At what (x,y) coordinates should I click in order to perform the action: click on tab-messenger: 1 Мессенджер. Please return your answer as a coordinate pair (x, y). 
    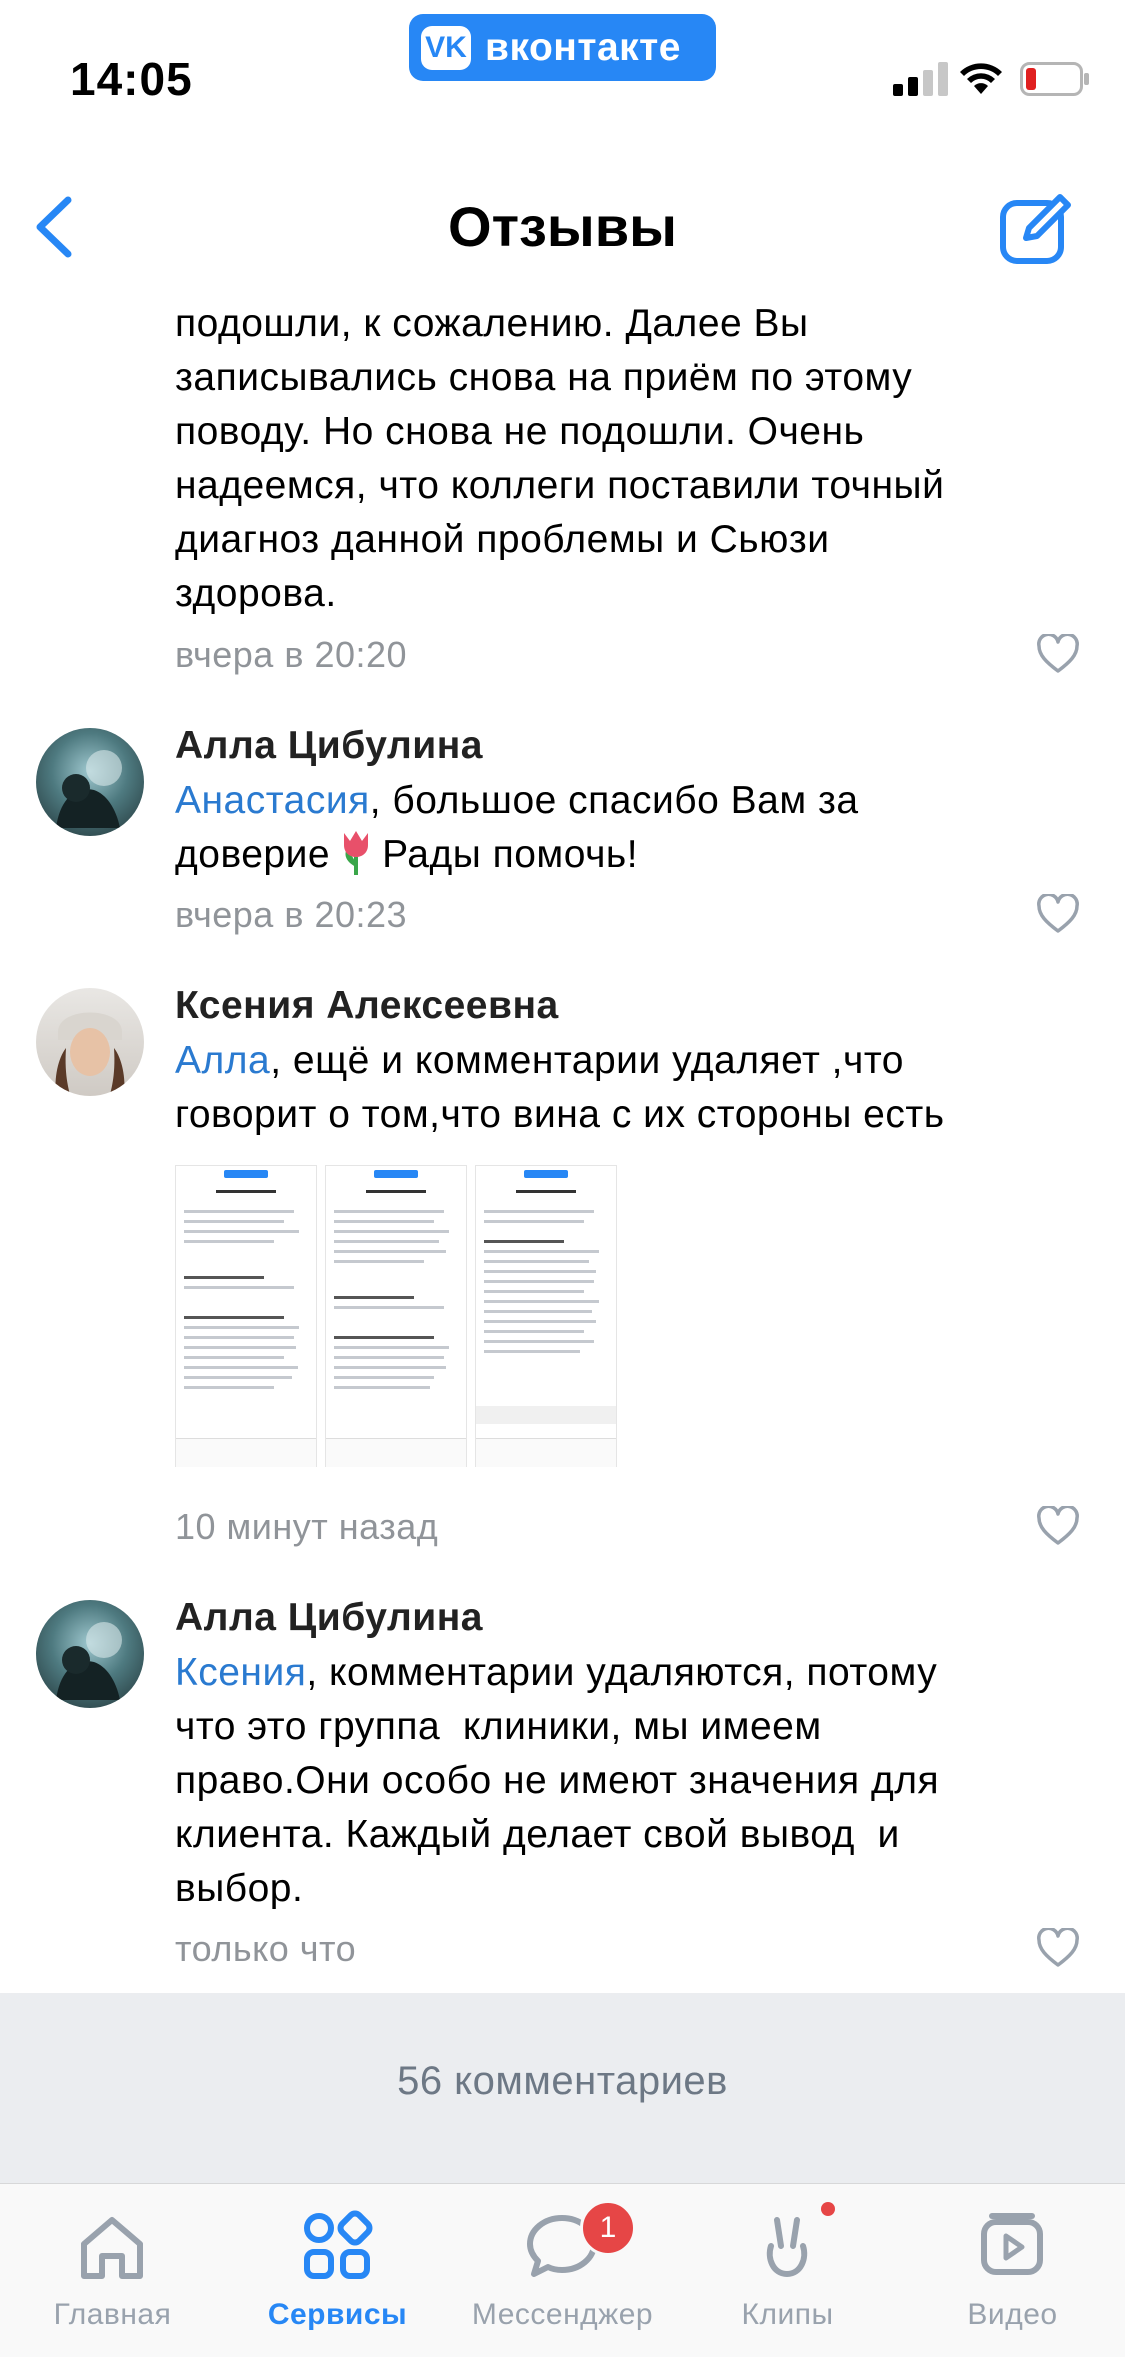
    Looking at the image, I should click on (562, 2270).